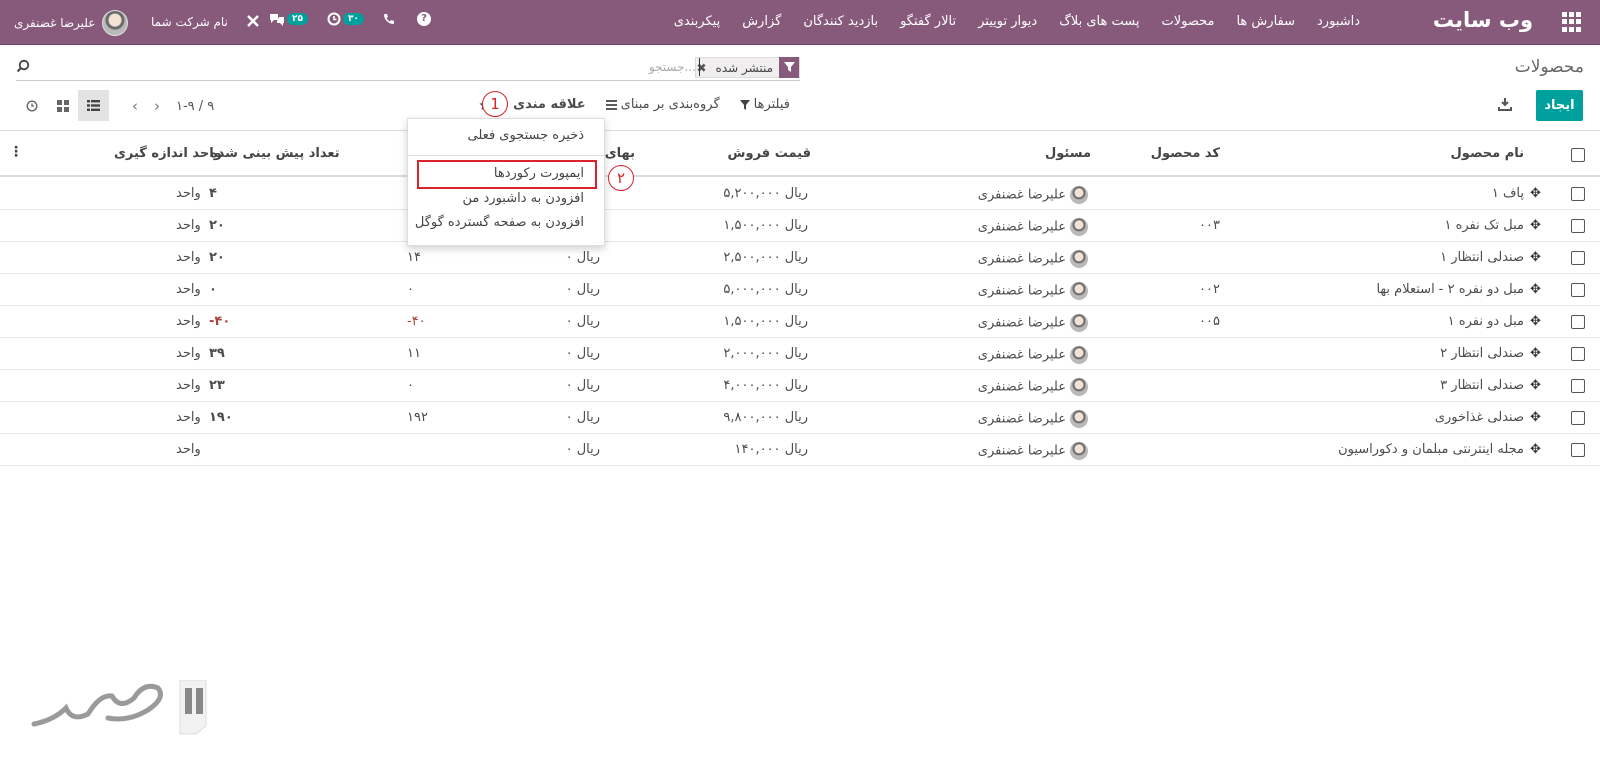 The height and width of the screenshot is (767, 1600). I want to click on column-forecast: تعداد پیش بینی شده, so click(275, 153).